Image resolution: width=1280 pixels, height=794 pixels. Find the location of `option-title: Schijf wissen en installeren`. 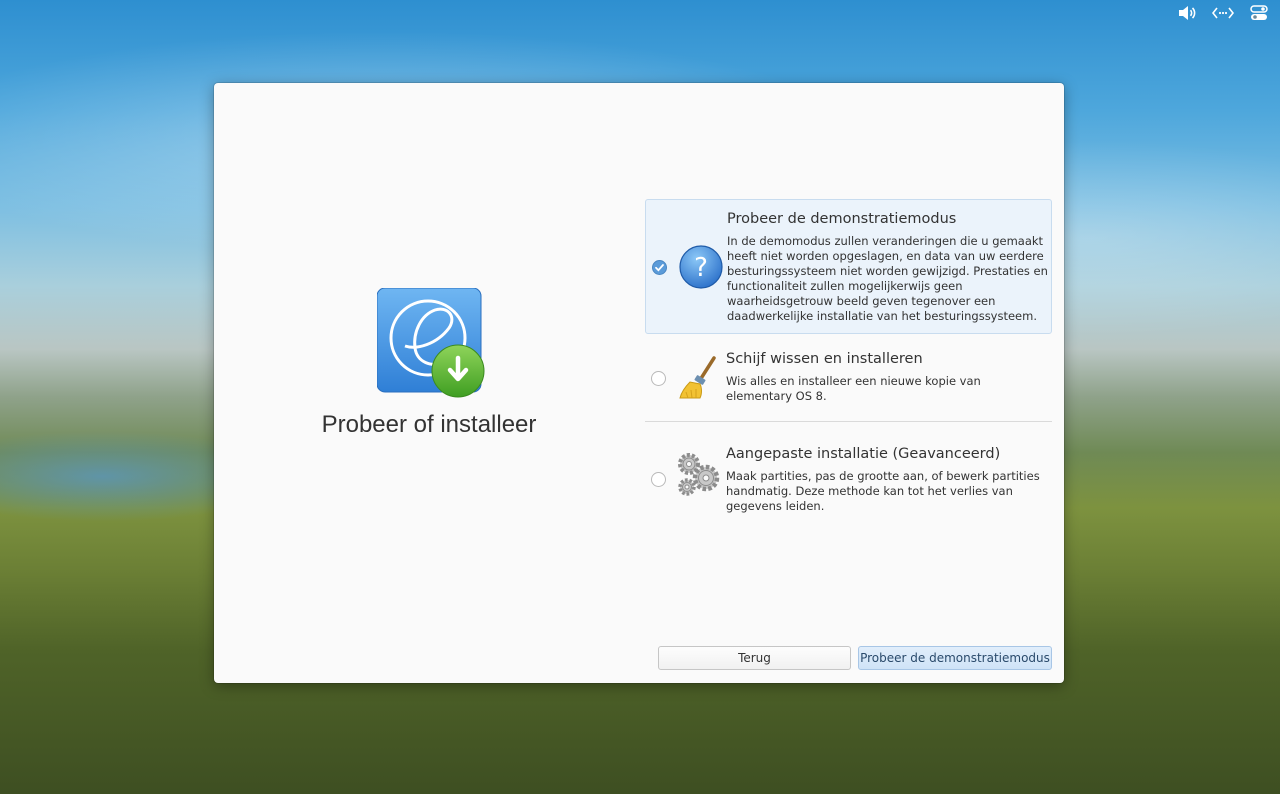

option-title: Schijf wissen en installeren is located at coordinates (824, 359).